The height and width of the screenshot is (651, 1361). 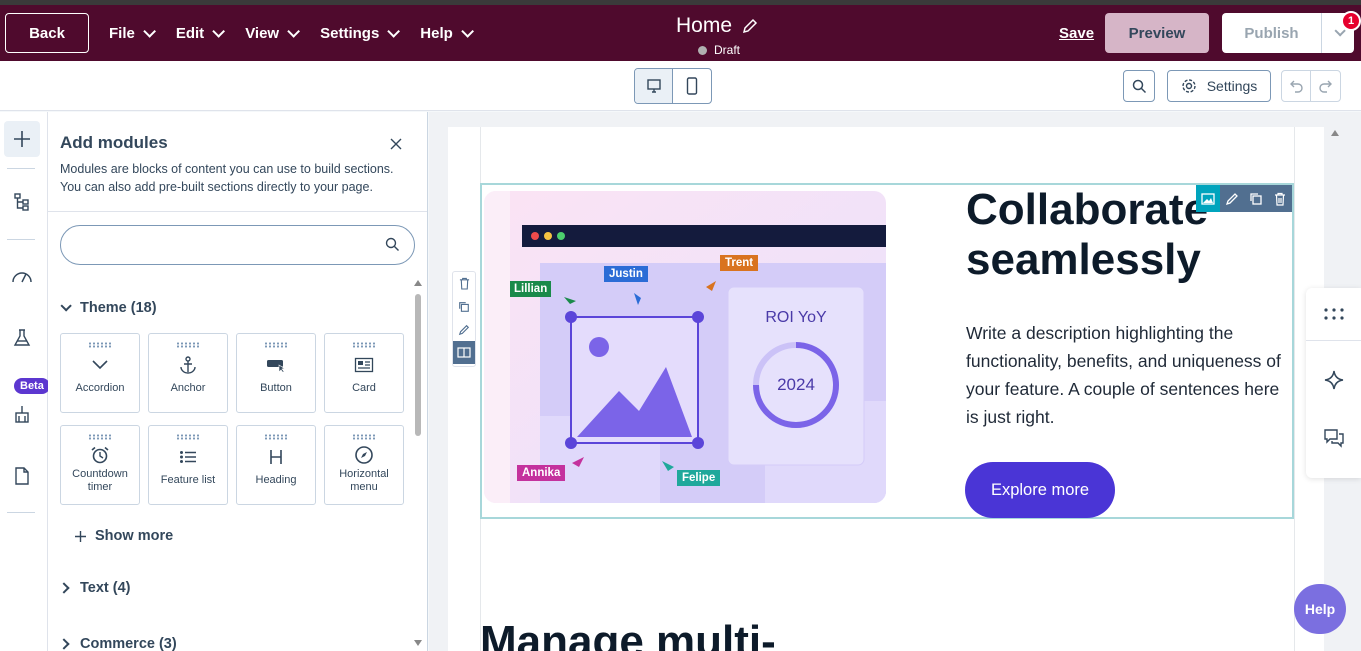 What do you see at coordinates (225, 244) in the screenshot?
I see `module-search-input` at bounding box center [225, 244].